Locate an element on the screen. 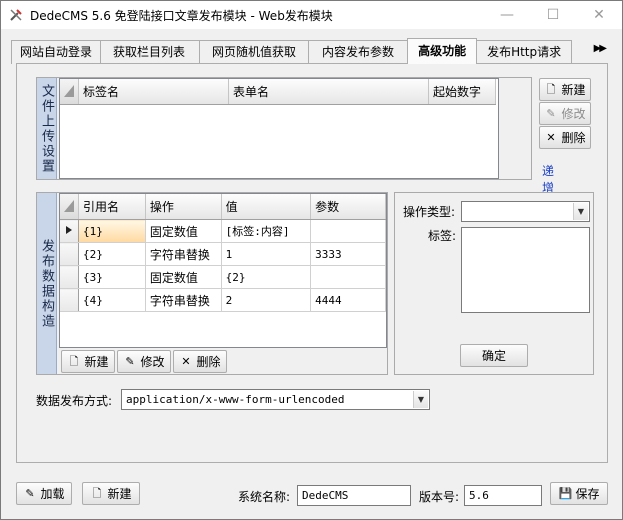  upload-grid: 标签名 表单名 起始数字 is located at coordinates (279, 128).